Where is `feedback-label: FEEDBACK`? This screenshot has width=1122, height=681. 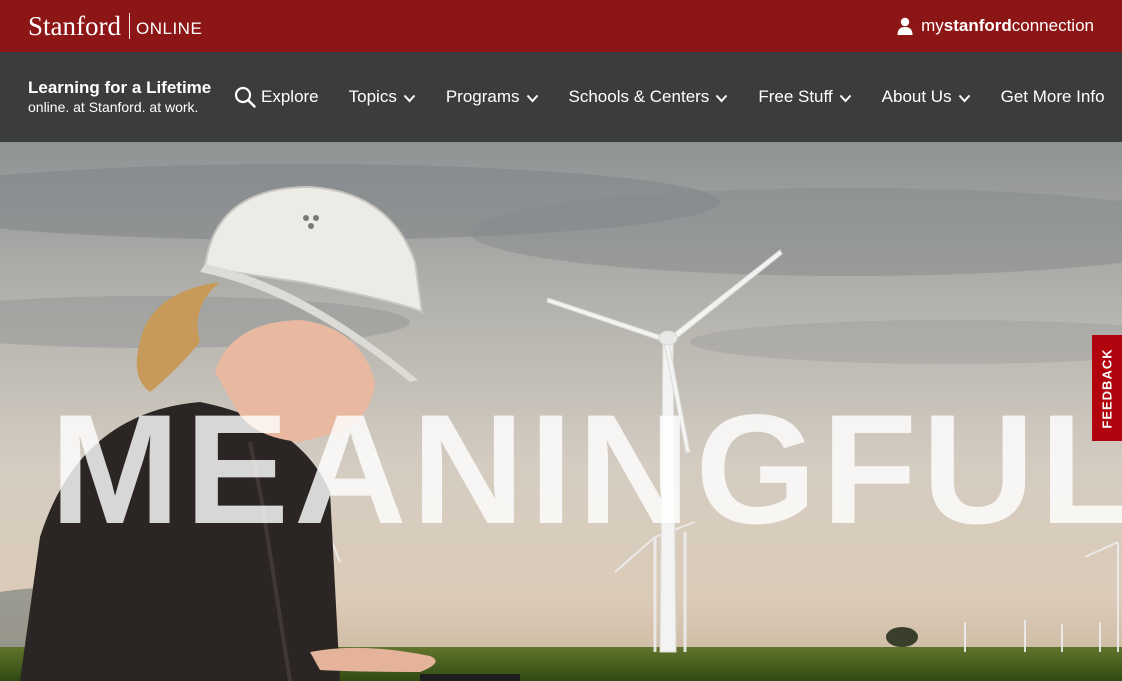 feedback-label: FEEDBACK is located at coordinates (1107, 388).